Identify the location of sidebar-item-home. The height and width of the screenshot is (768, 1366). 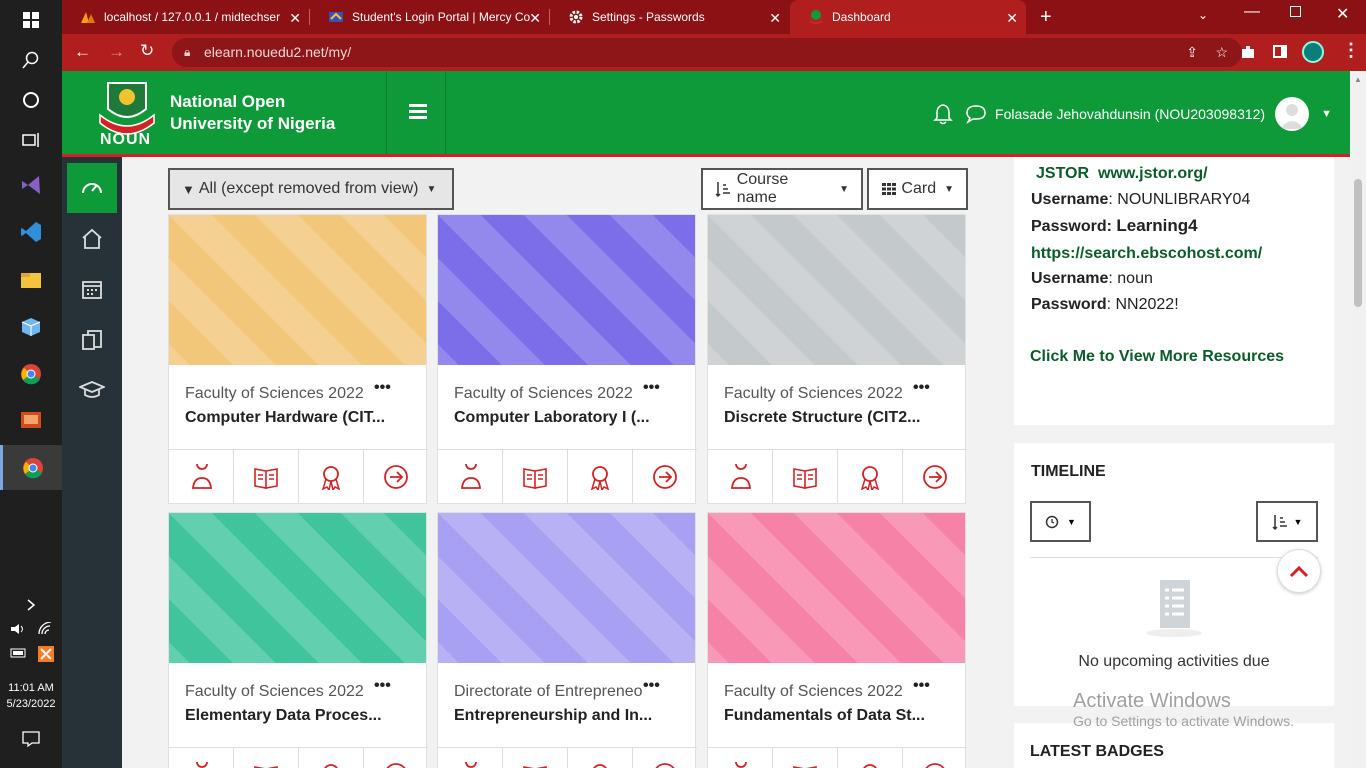
(92, 239).